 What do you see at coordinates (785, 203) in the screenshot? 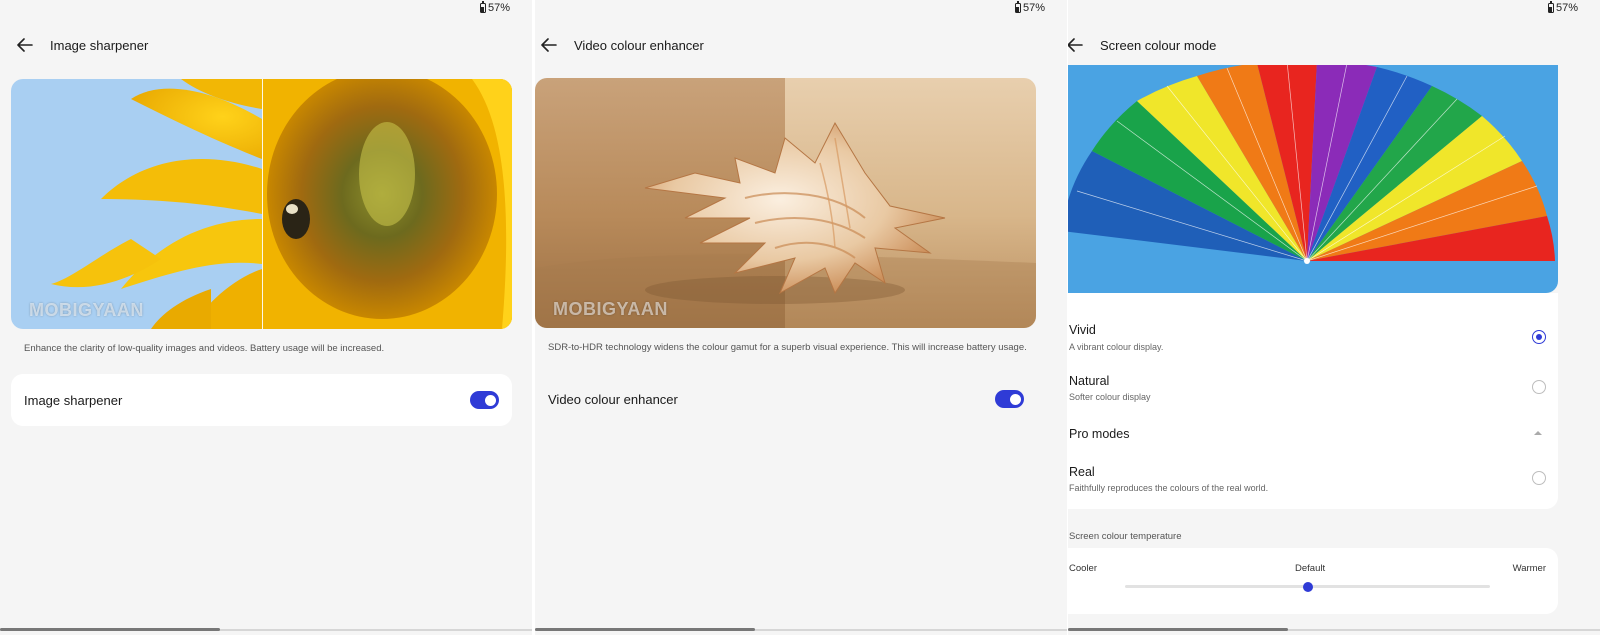
I see `seashell-image: MOBIGYAAN` at bounding box center [785, 203].